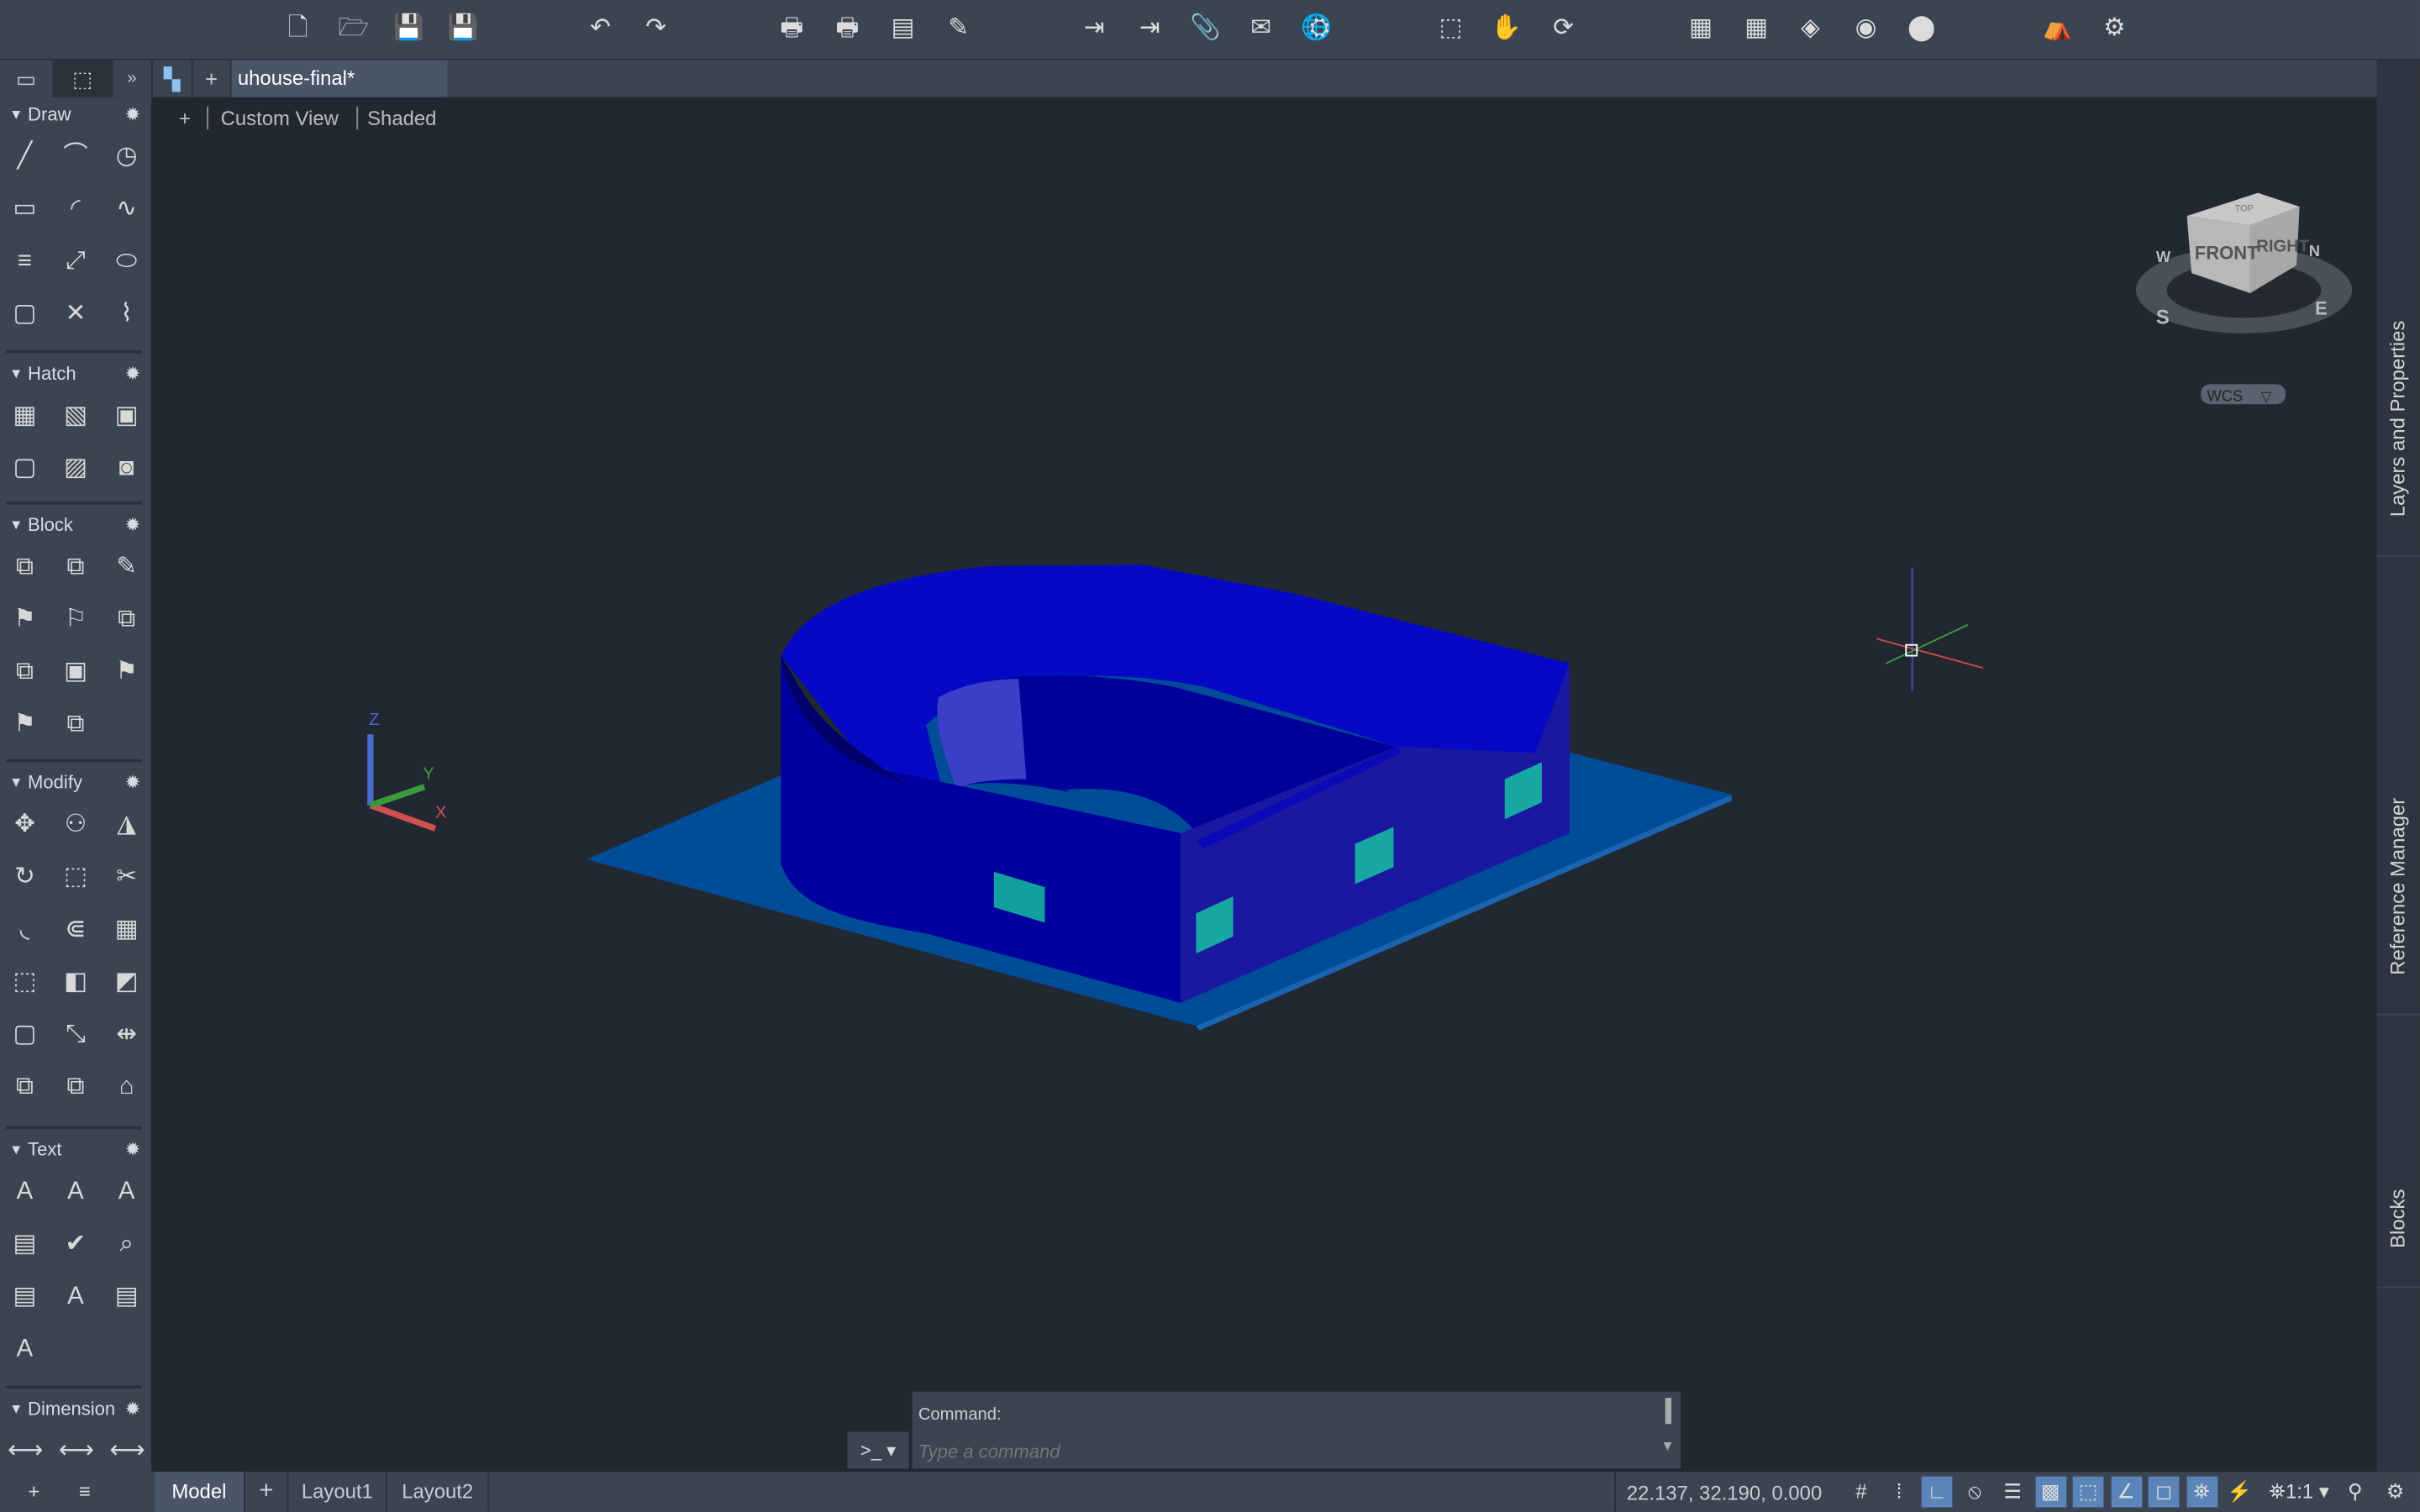 The width and height of the screenshot is (2420, 1512). What do you see at coordinates (2307, 1492) in the screenshot?
I see `annotation-scale-menu: 1:1 ▾` at bounding box center [2307, 1492].